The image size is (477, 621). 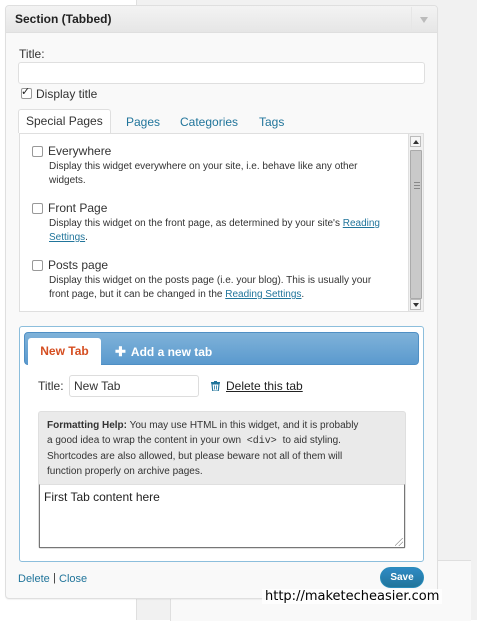 I want to click on front-page-checkbox, so click(x=37, y=208).